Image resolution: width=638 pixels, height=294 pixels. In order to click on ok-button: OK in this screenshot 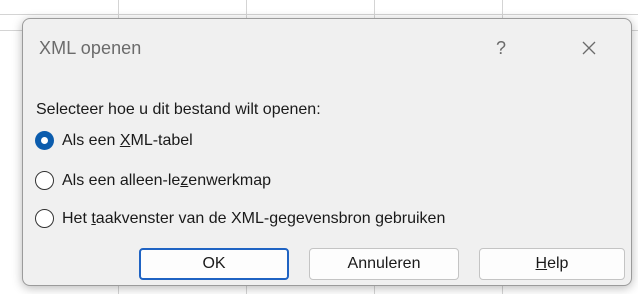, I will do `click(214, 264)`.